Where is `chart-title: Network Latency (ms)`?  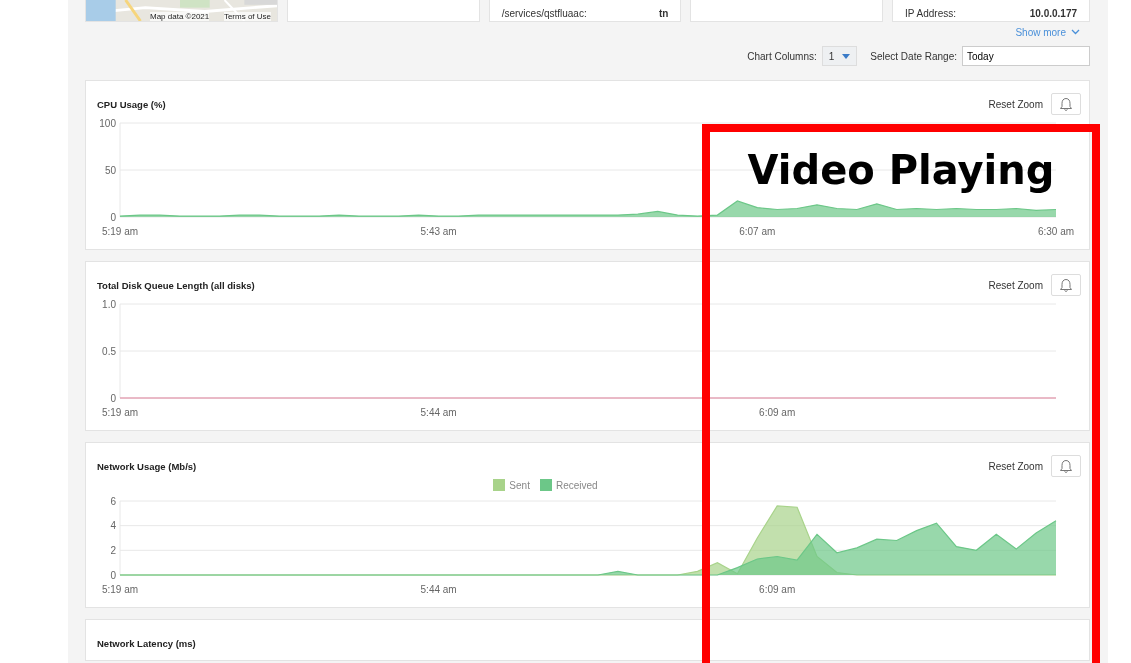 chart-title: Network Latency (ms) is located at coordinates (147, 643).